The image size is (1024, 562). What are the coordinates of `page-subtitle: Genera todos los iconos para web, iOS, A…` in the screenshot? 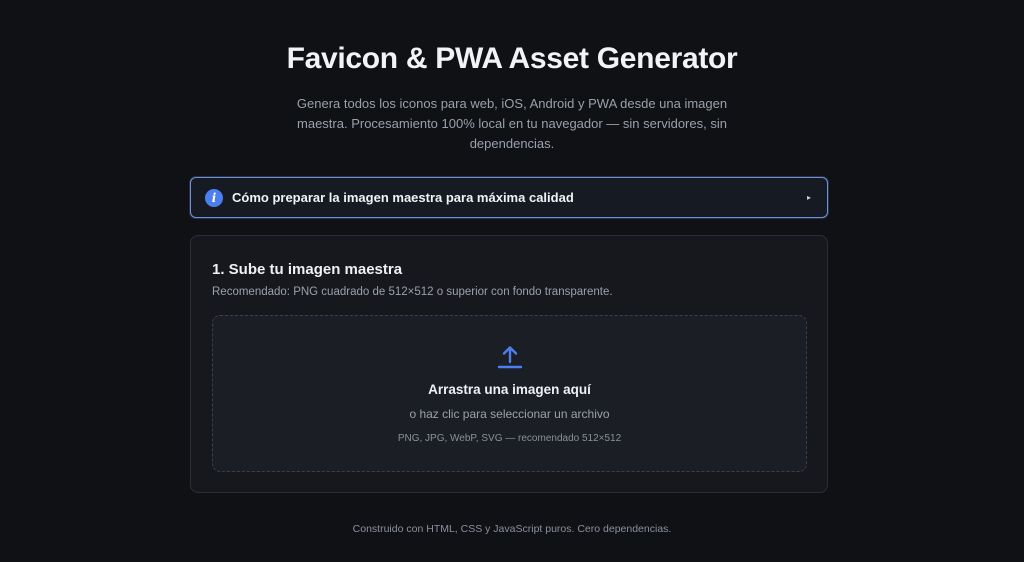 It's located at (512, 123).